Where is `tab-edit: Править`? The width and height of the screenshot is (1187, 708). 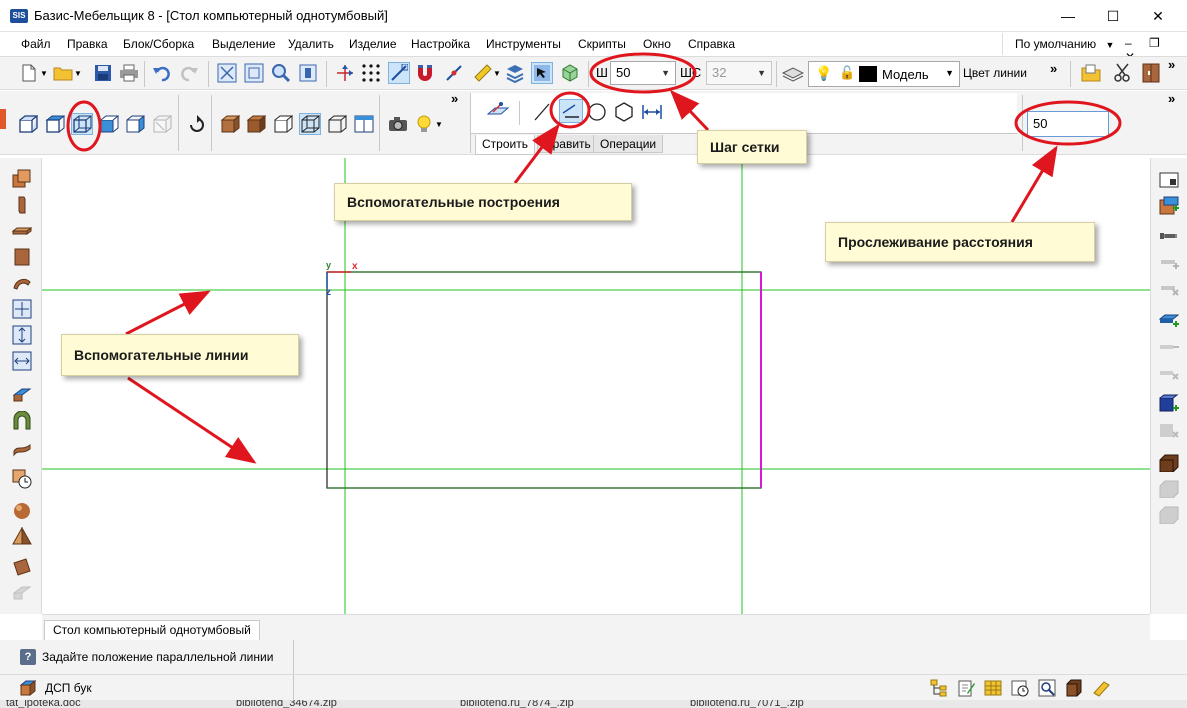 tab-edit: Править is located at coordinates (567, 144).